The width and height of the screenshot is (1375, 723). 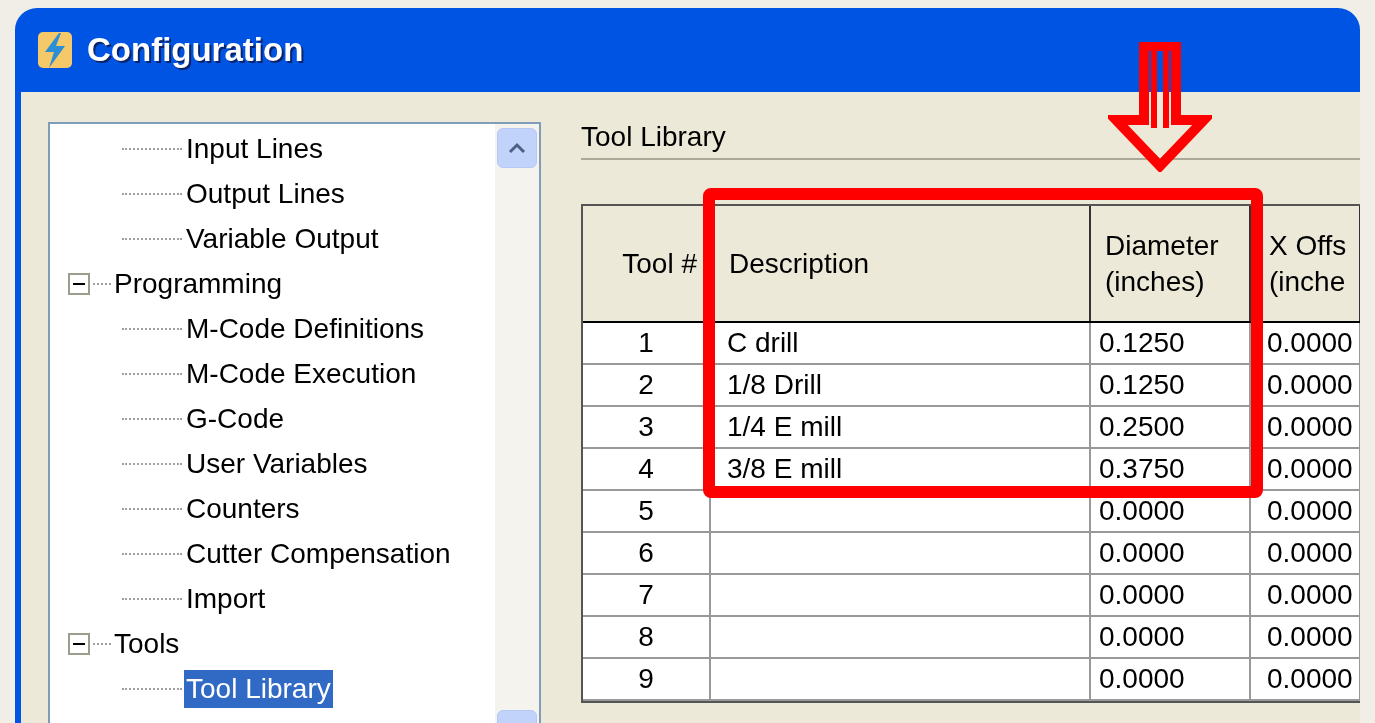 I want to click on tree-item: Cutter Compensation, so click(x=318, y=553).